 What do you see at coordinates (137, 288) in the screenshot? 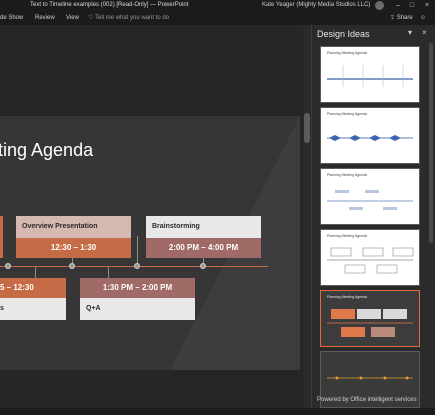
I see `event-time: 1:30 PM – 2:00 PM` at bounding box center [137, 288].